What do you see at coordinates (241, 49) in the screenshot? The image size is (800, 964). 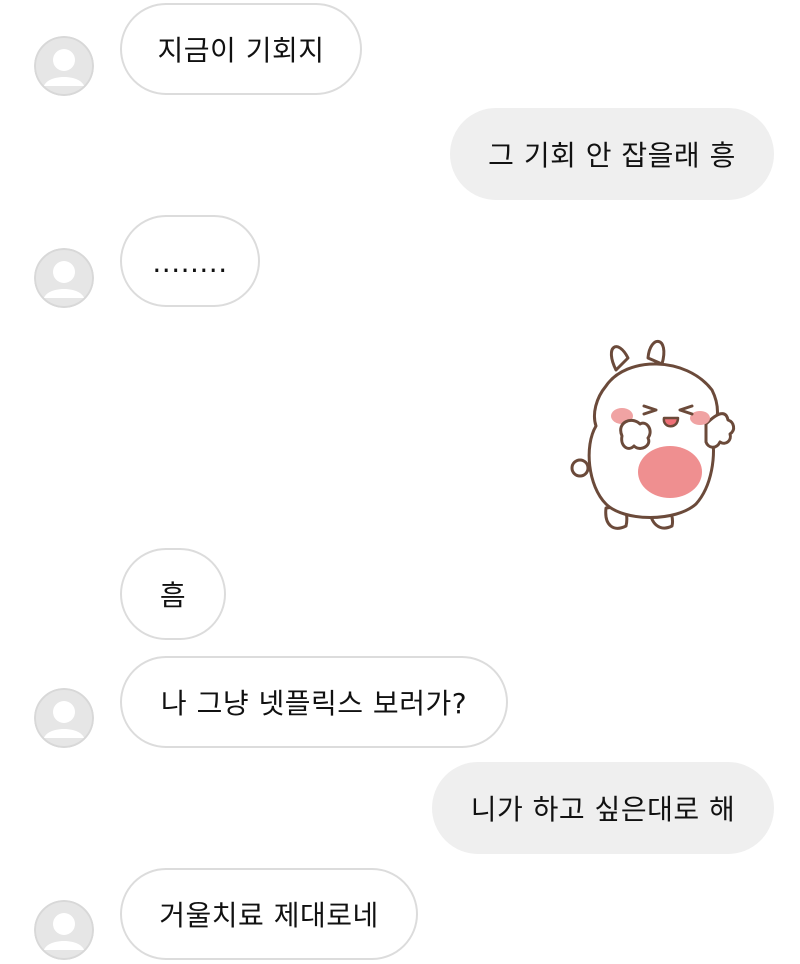 I see `incoming-message-bubble: 지금이 기회지` at bounding box center [241, 49].